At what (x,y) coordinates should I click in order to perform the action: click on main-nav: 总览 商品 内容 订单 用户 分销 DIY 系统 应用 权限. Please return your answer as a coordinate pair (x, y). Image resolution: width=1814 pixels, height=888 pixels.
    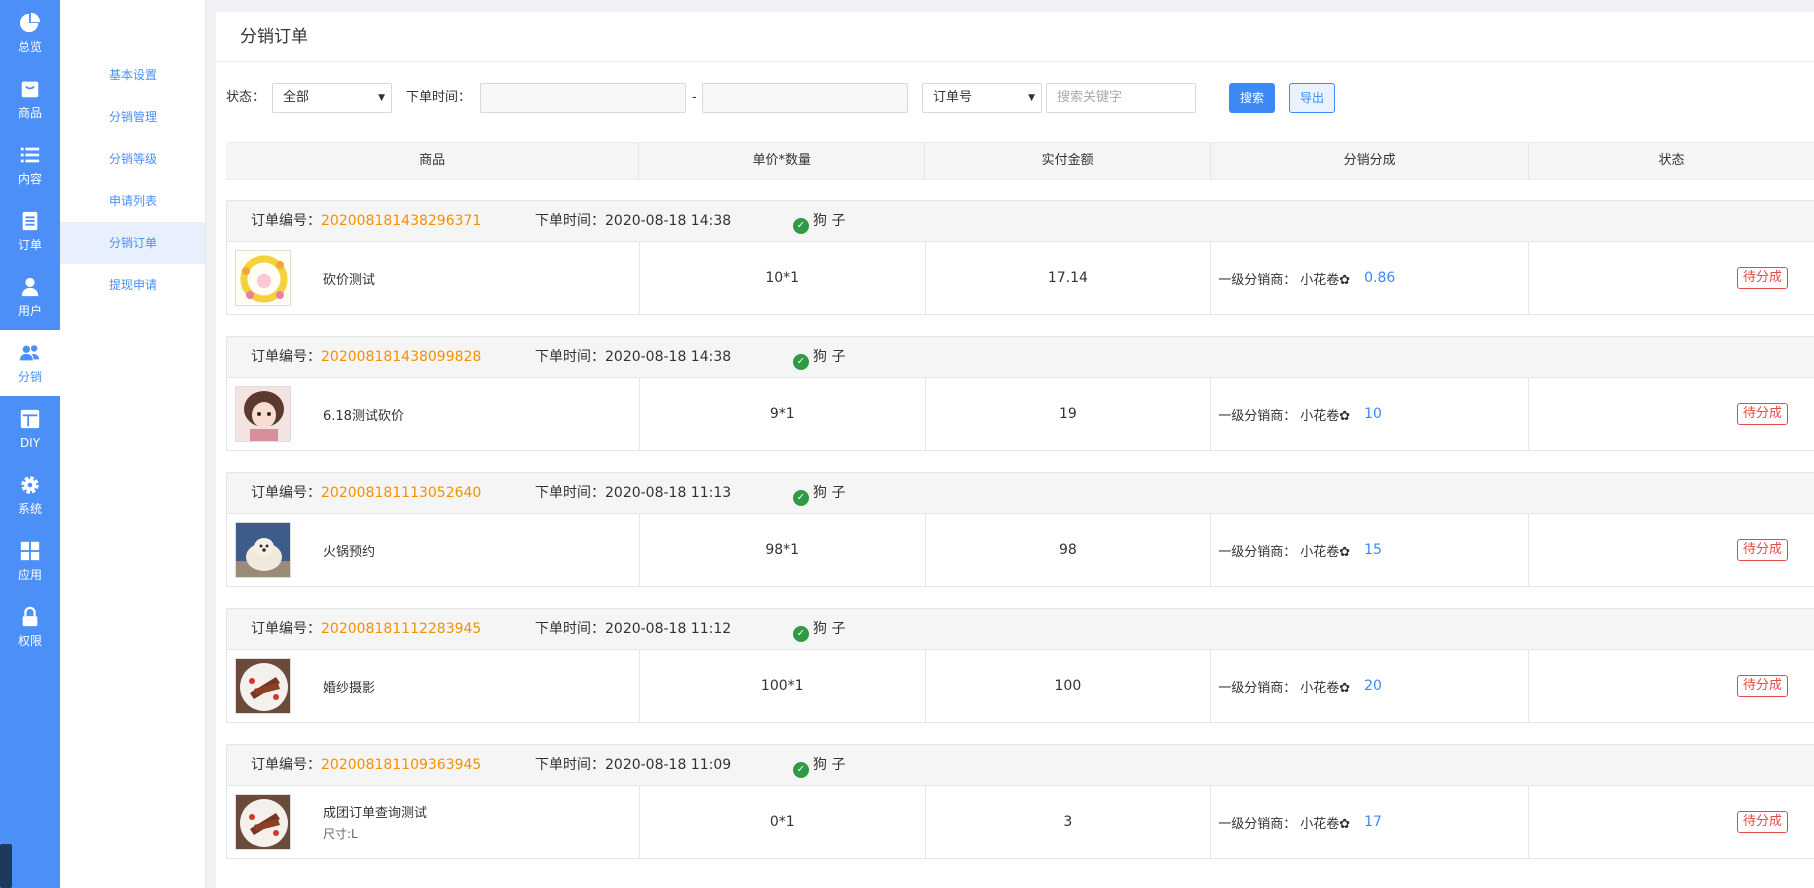
    Looking at the image, I should click on (30, 444).